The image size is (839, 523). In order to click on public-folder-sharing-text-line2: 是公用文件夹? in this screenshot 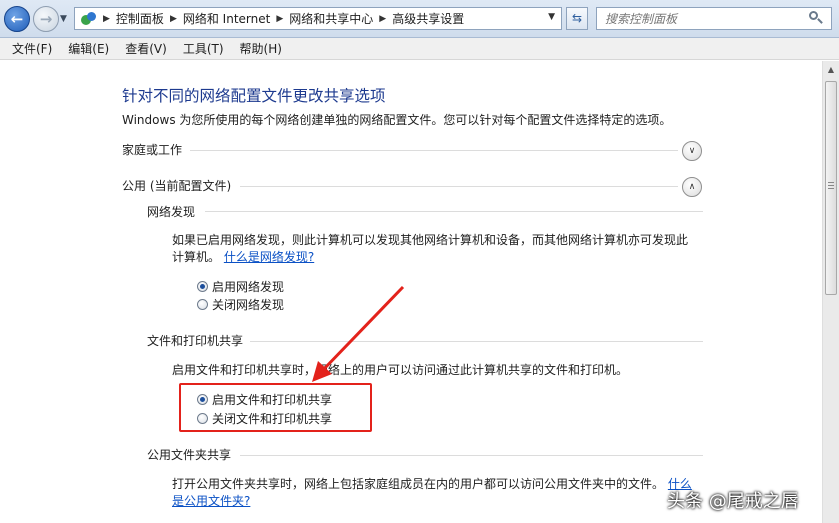, I will do `click(211, 501)`.